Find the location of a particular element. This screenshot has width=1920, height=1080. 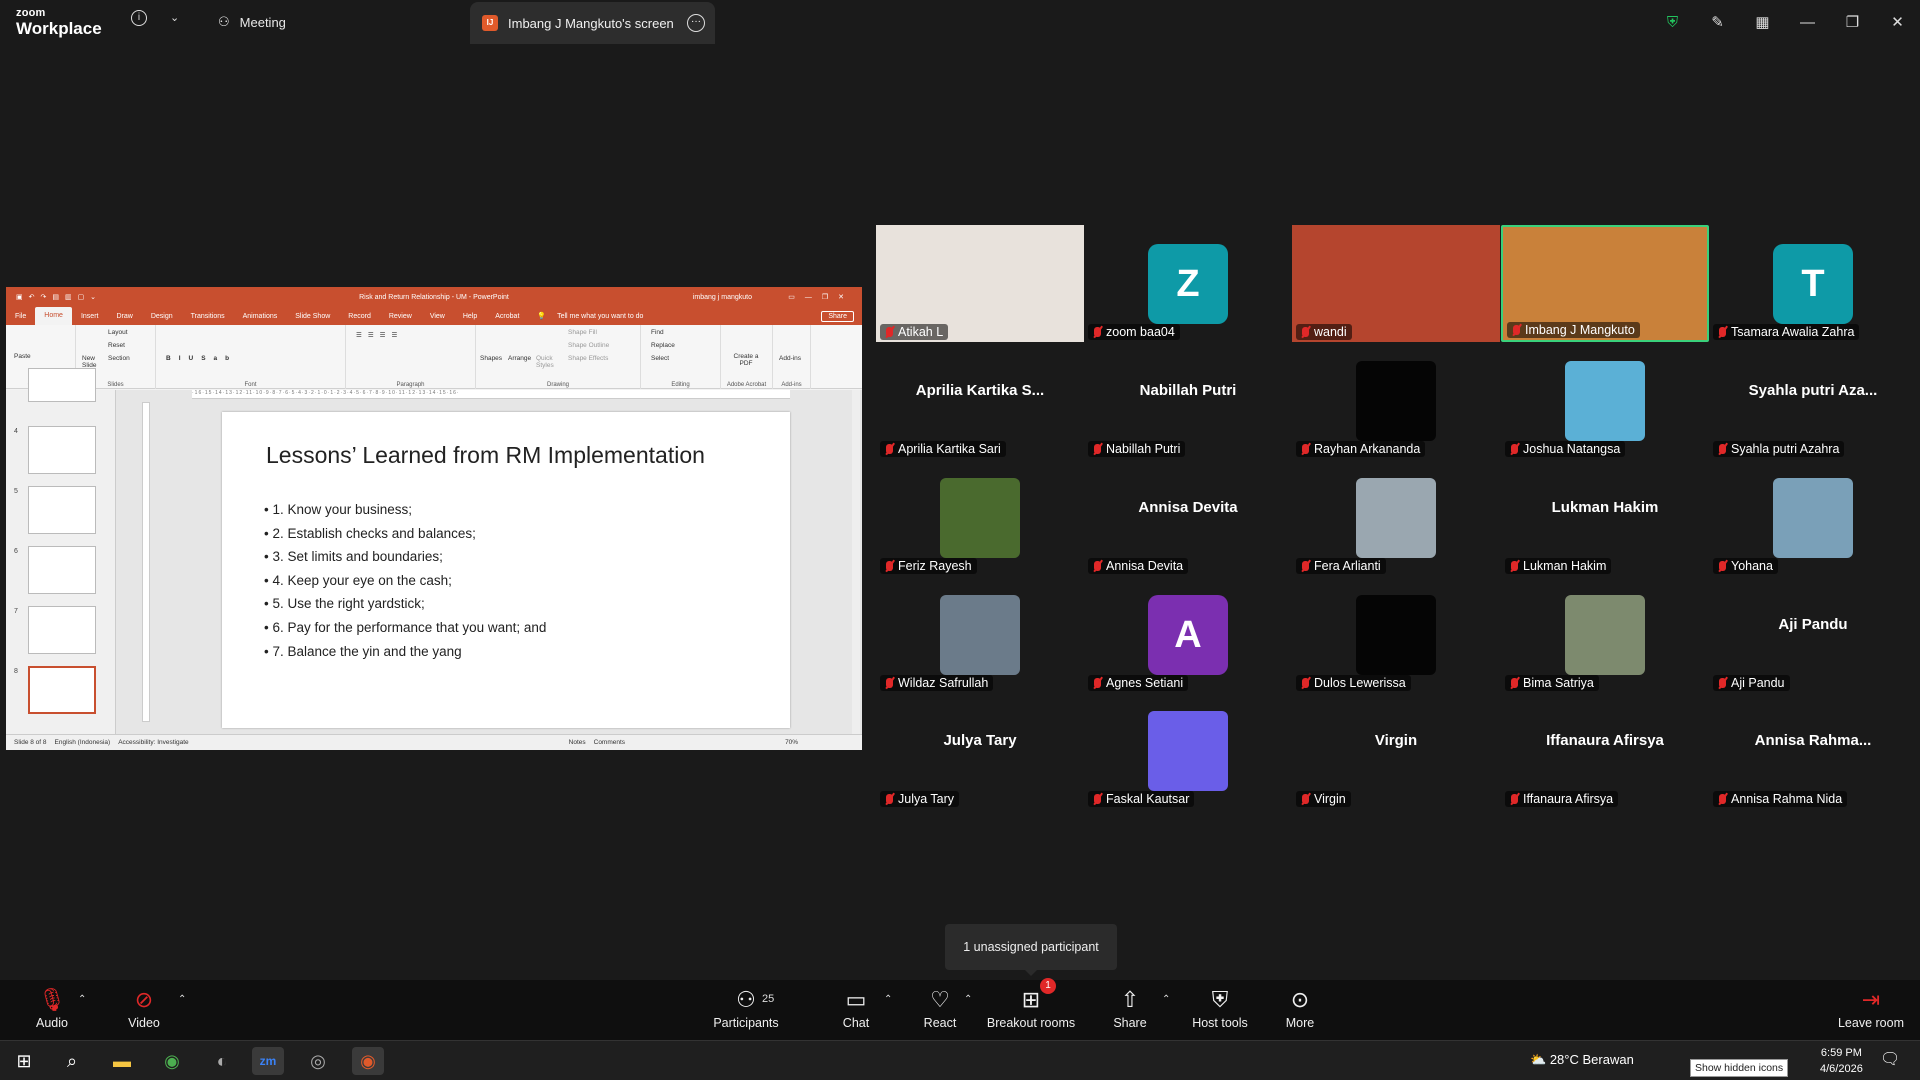

encryption-shield-icon: ⛨ is located at coordinates (1672, 22).